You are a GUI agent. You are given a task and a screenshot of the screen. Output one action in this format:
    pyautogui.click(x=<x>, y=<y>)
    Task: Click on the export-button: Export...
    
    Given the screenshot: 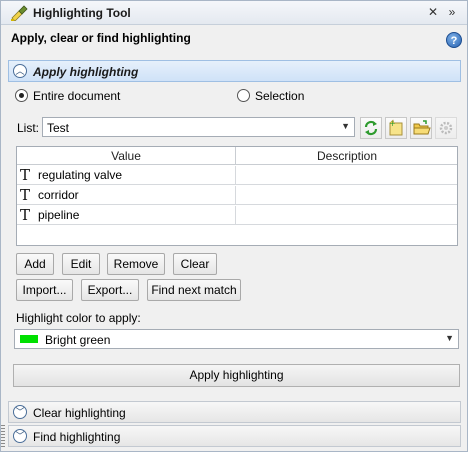 What is the action you would take?
    pyautogui.click(x=110, y=290)
    